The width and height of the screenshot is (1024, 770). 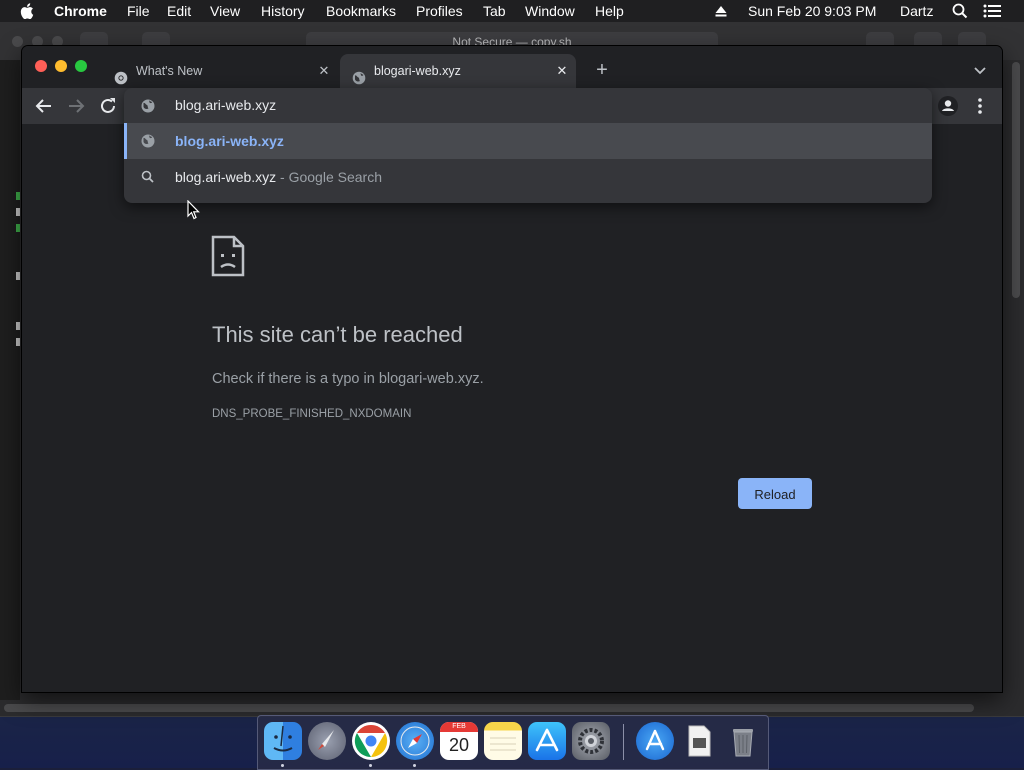 What do you see at coordinates (76, 106) in the screenshot?
I see `forward-arrow-icon` at bounding box center [76, 106].